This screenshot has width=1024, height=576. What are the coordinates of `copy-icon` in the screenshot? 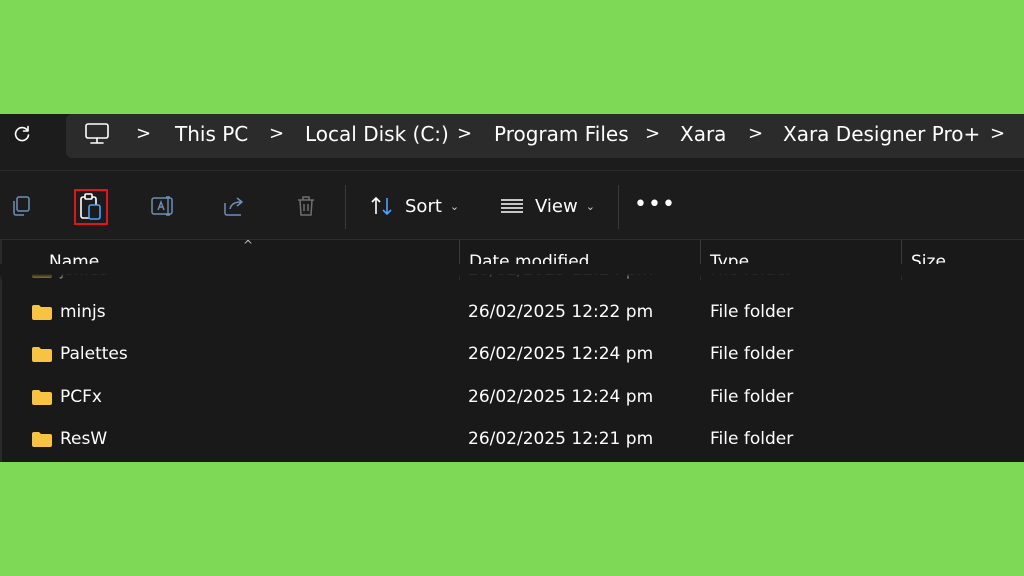 It's located at (21, 206).